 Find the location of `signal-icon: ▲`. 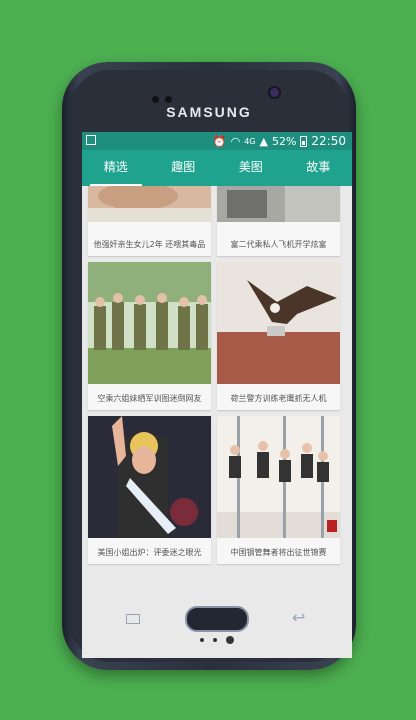

signal-icon: ▲ is located at coordinates (263, 141).